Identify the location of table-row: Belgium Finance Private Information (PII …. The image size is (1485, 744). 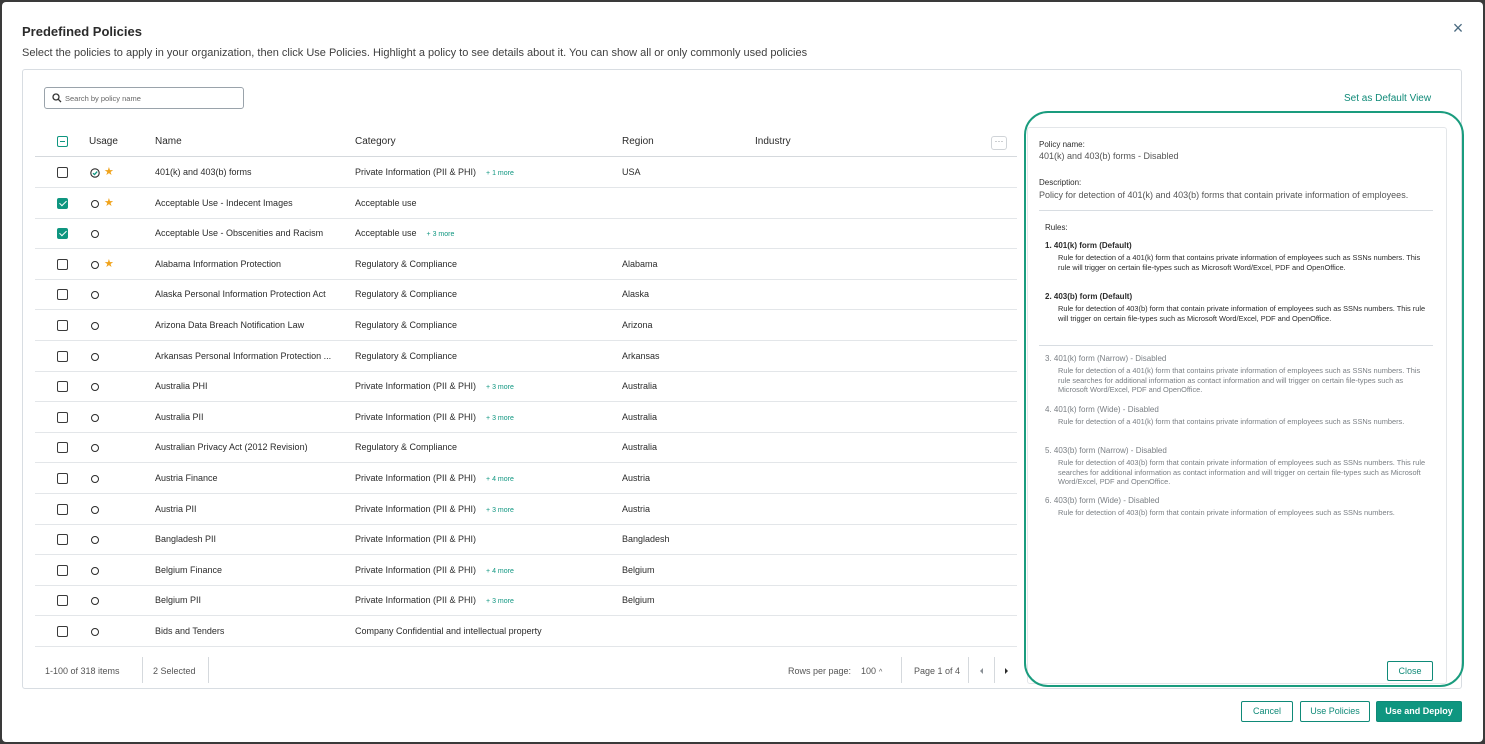
(526, 570).